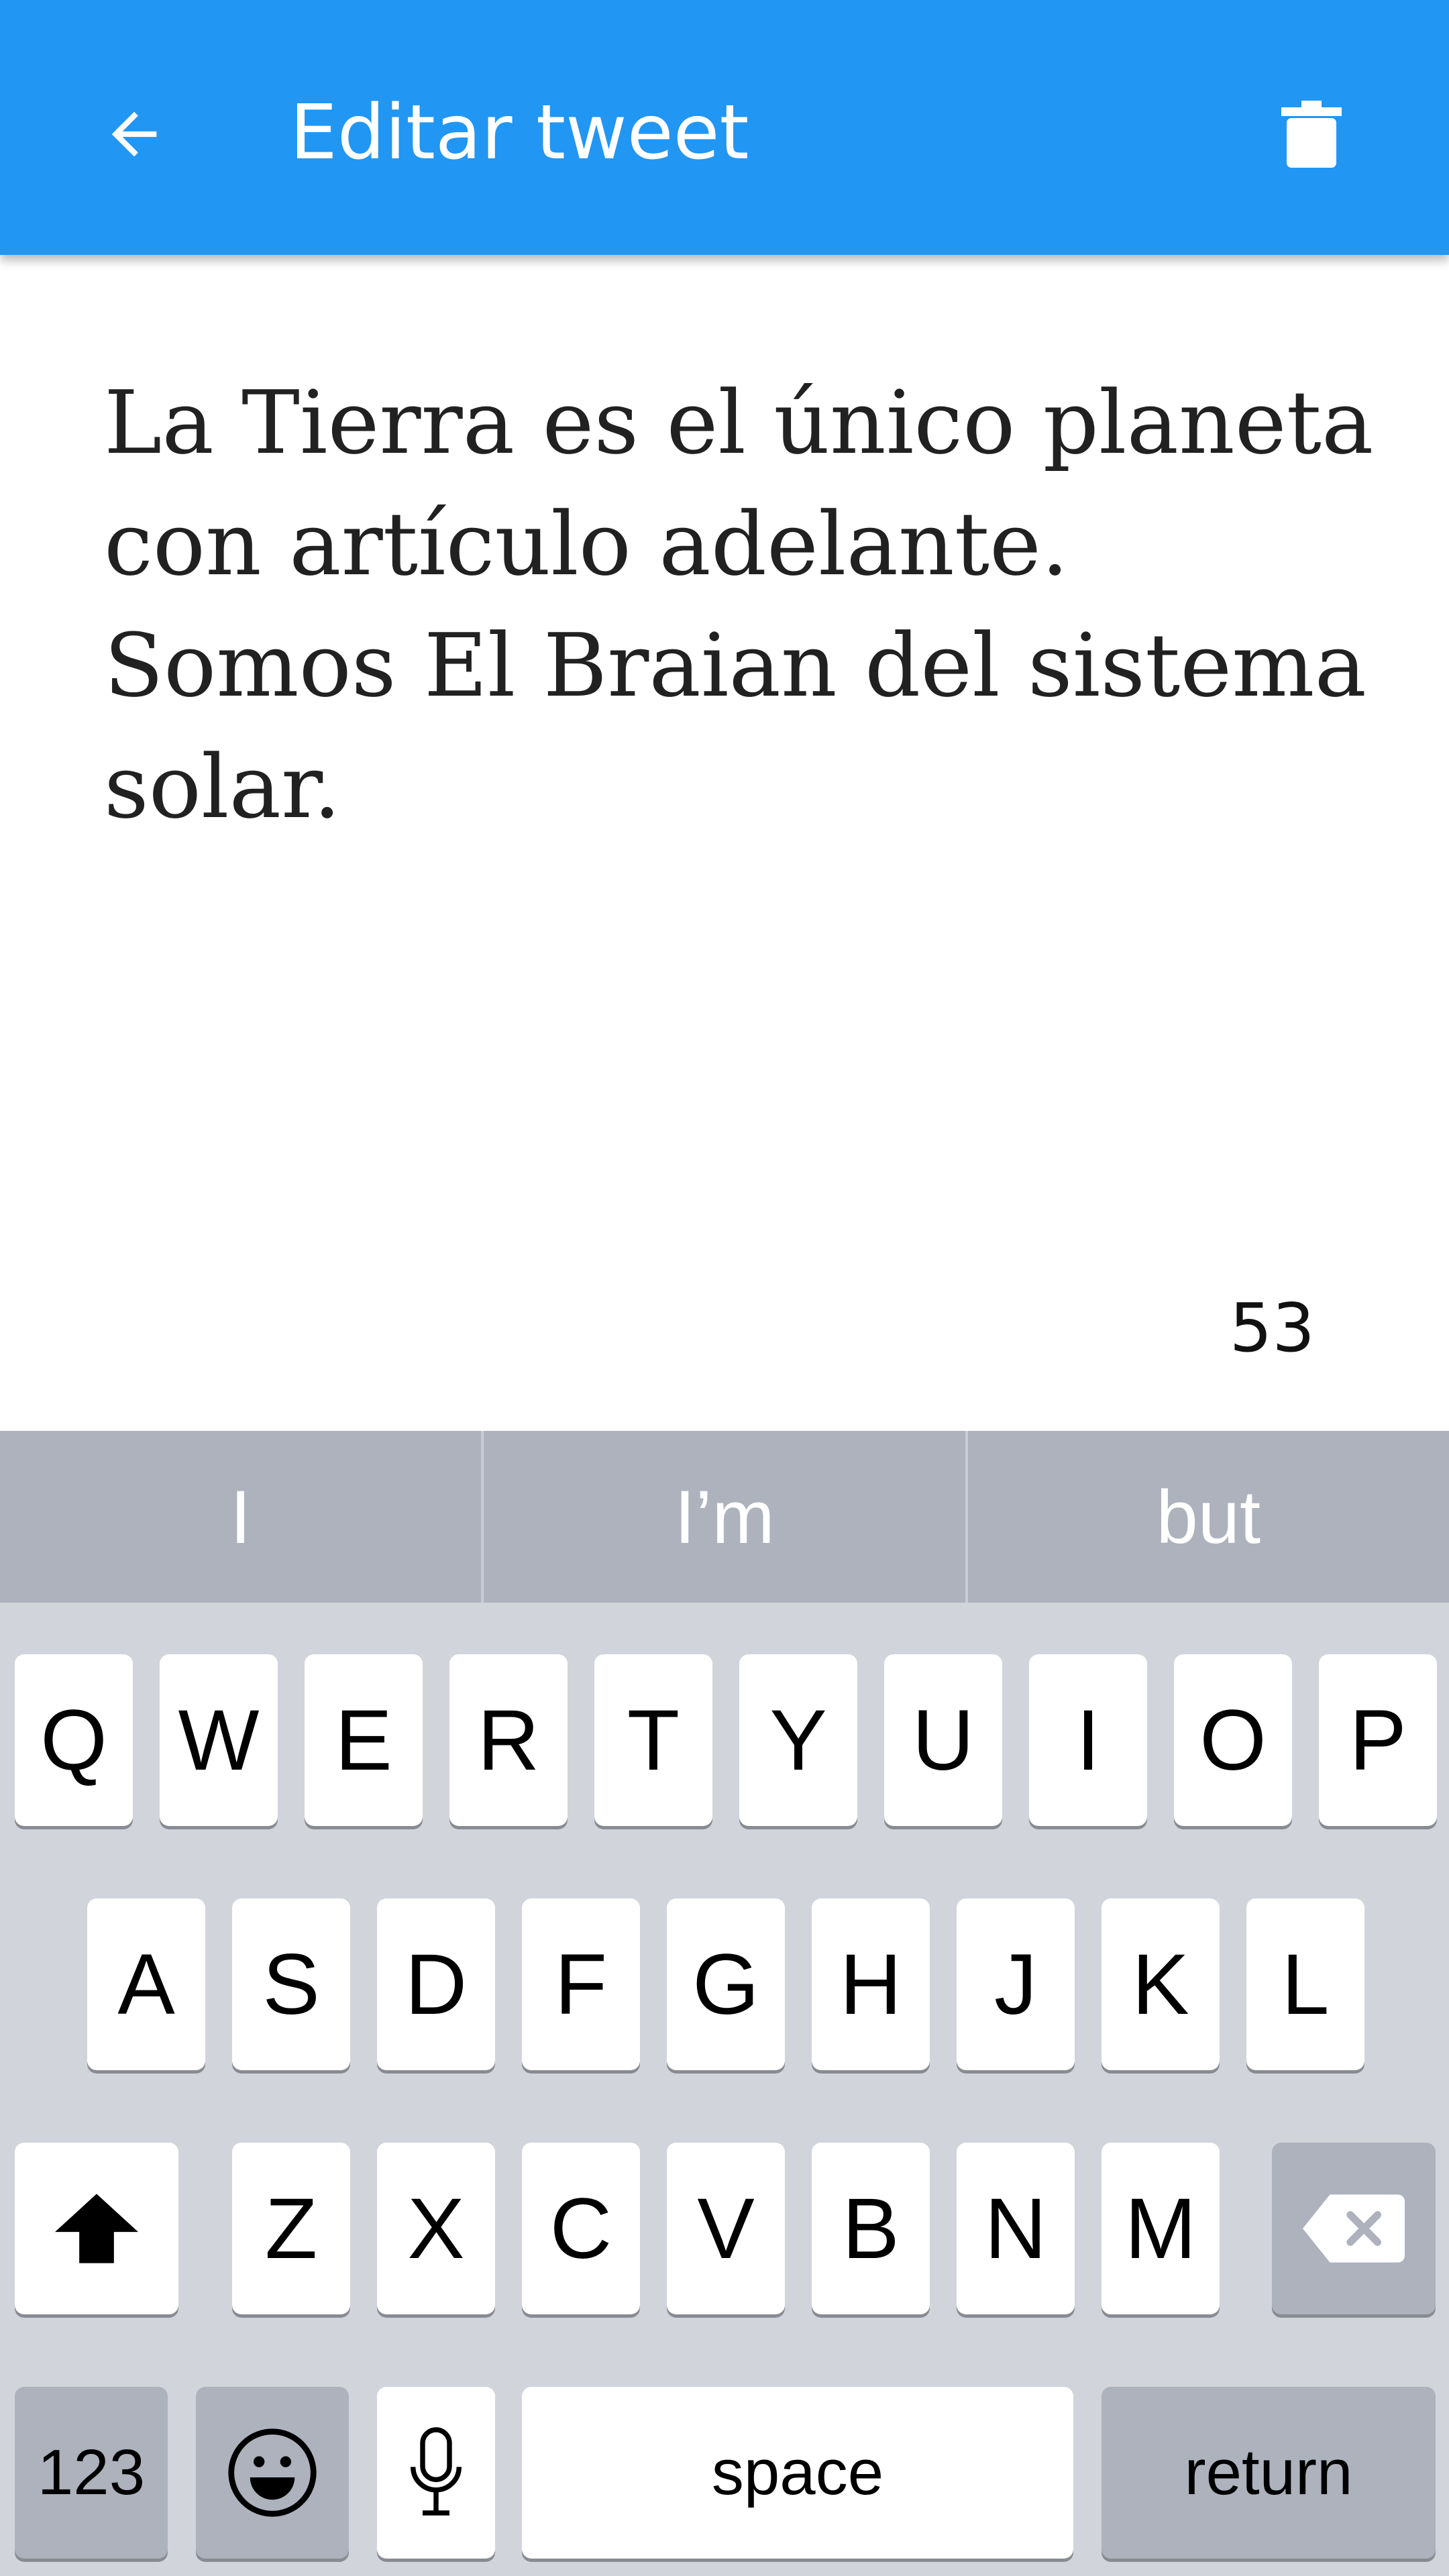  I want to click on space-key: space, so click(797, 2473).